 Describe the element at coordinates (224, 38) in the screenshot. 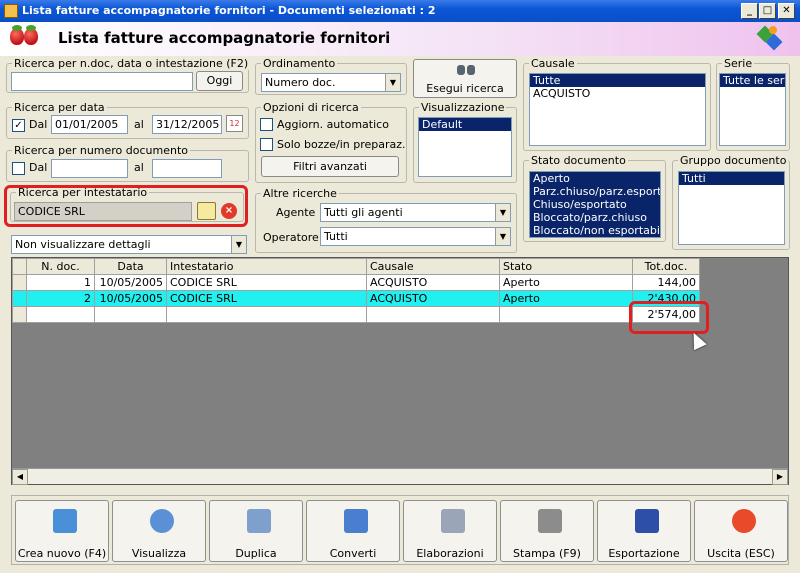

I see `page-title: Lista fatture accompagnatorie fornitori` at that location.